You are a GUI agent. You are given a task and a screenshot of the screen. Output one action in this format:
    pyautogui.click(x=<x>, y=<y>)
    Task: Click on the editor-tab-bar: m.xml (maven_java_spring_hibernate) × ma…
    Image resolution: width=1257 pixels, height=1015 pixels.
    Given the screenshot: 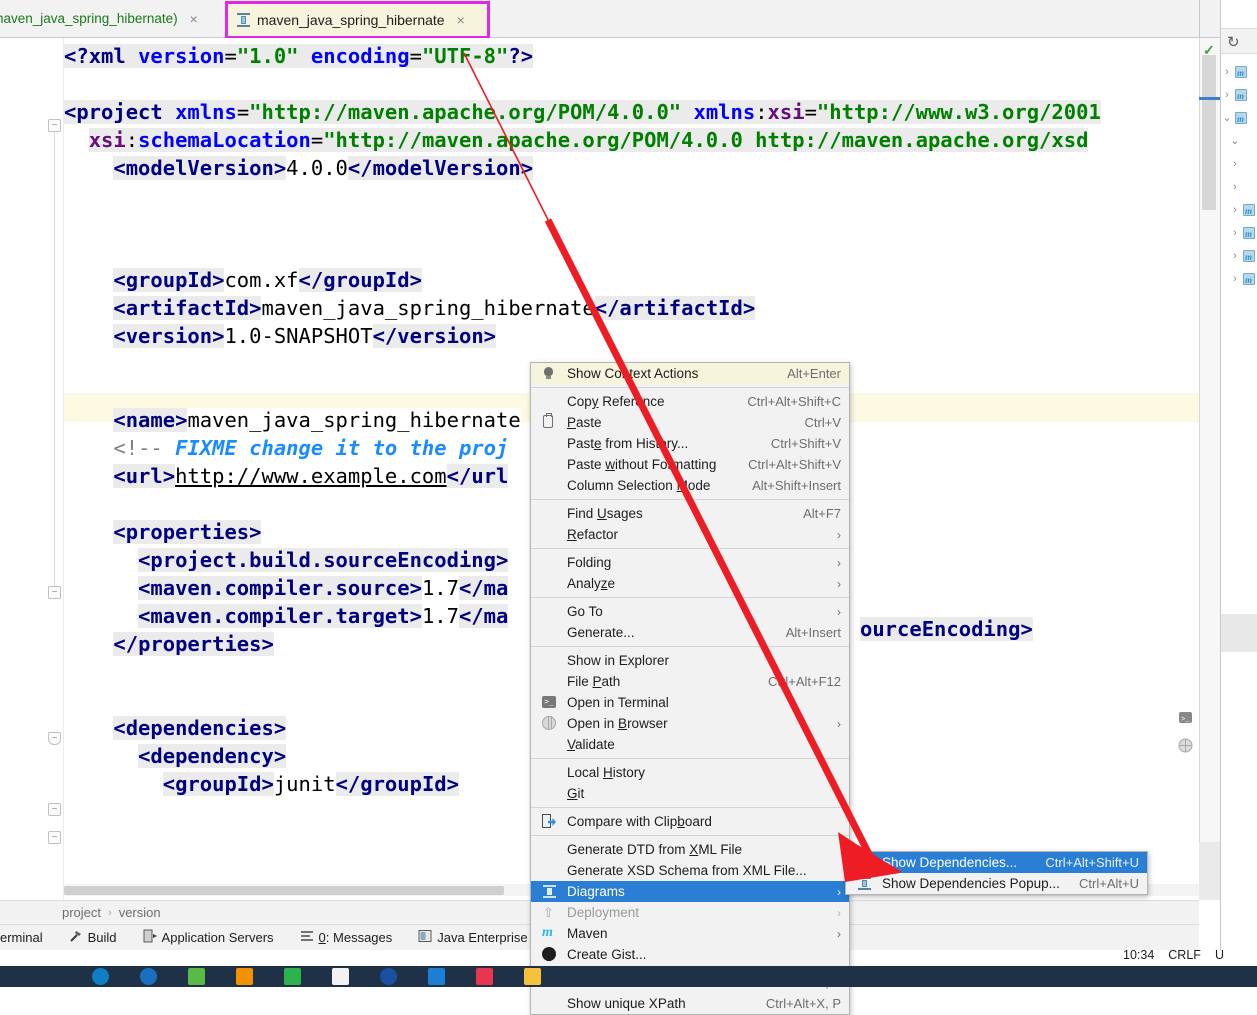 What is the action you would take?
    pyautogui.click(x=628, y=19)
    